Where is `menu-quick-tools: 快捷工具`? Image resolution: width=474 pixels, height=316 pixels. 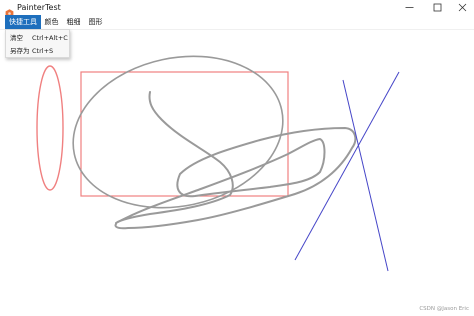
menu-quick-tools: 快捷工具 is located at coordinates (23, 22).